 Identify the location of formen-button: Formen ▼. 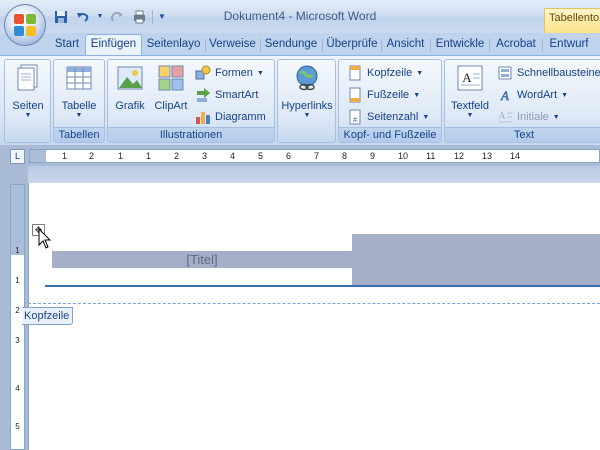
(229, 73).